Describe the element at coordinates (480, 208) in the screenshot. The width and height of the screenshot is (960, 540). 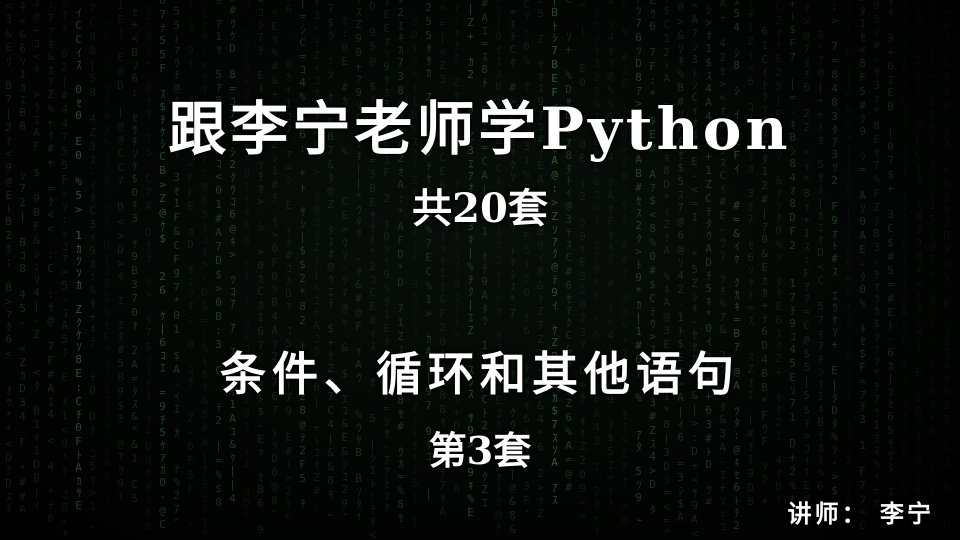
I see `course-count: 共20套` at that location.